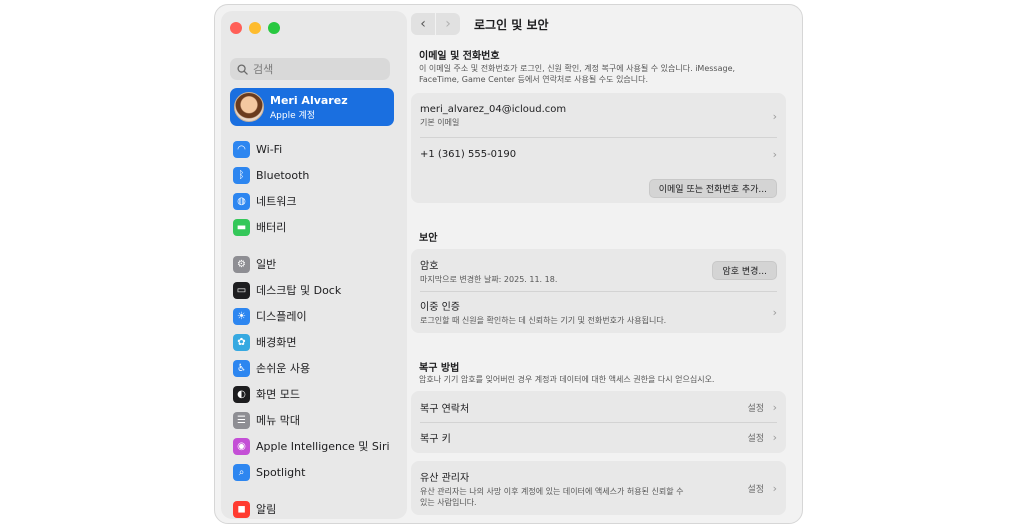 The height and width of the screenshot is (530, 1024). I want to click on sidebar-item-label: 배터리, so click(271, 227).